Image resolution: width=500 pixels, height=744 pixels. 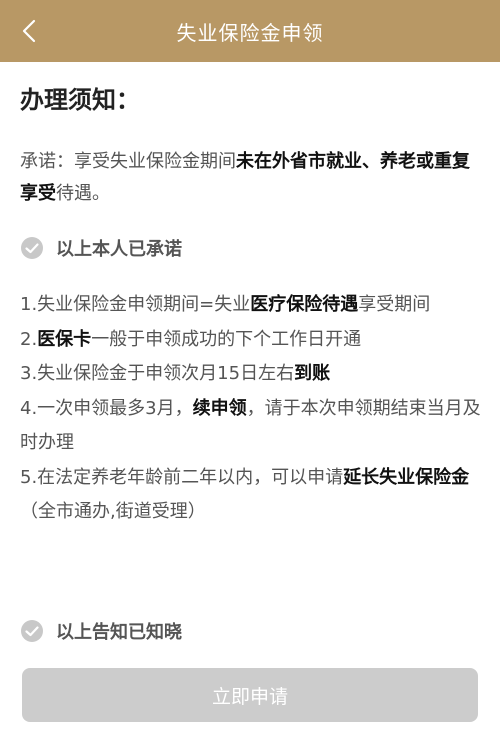 What do you see at coordinates (135, 304) in the screenshot?
I see `notice-text: 1.失业保险金申领期间=失业` at bounding box center [135, 304].